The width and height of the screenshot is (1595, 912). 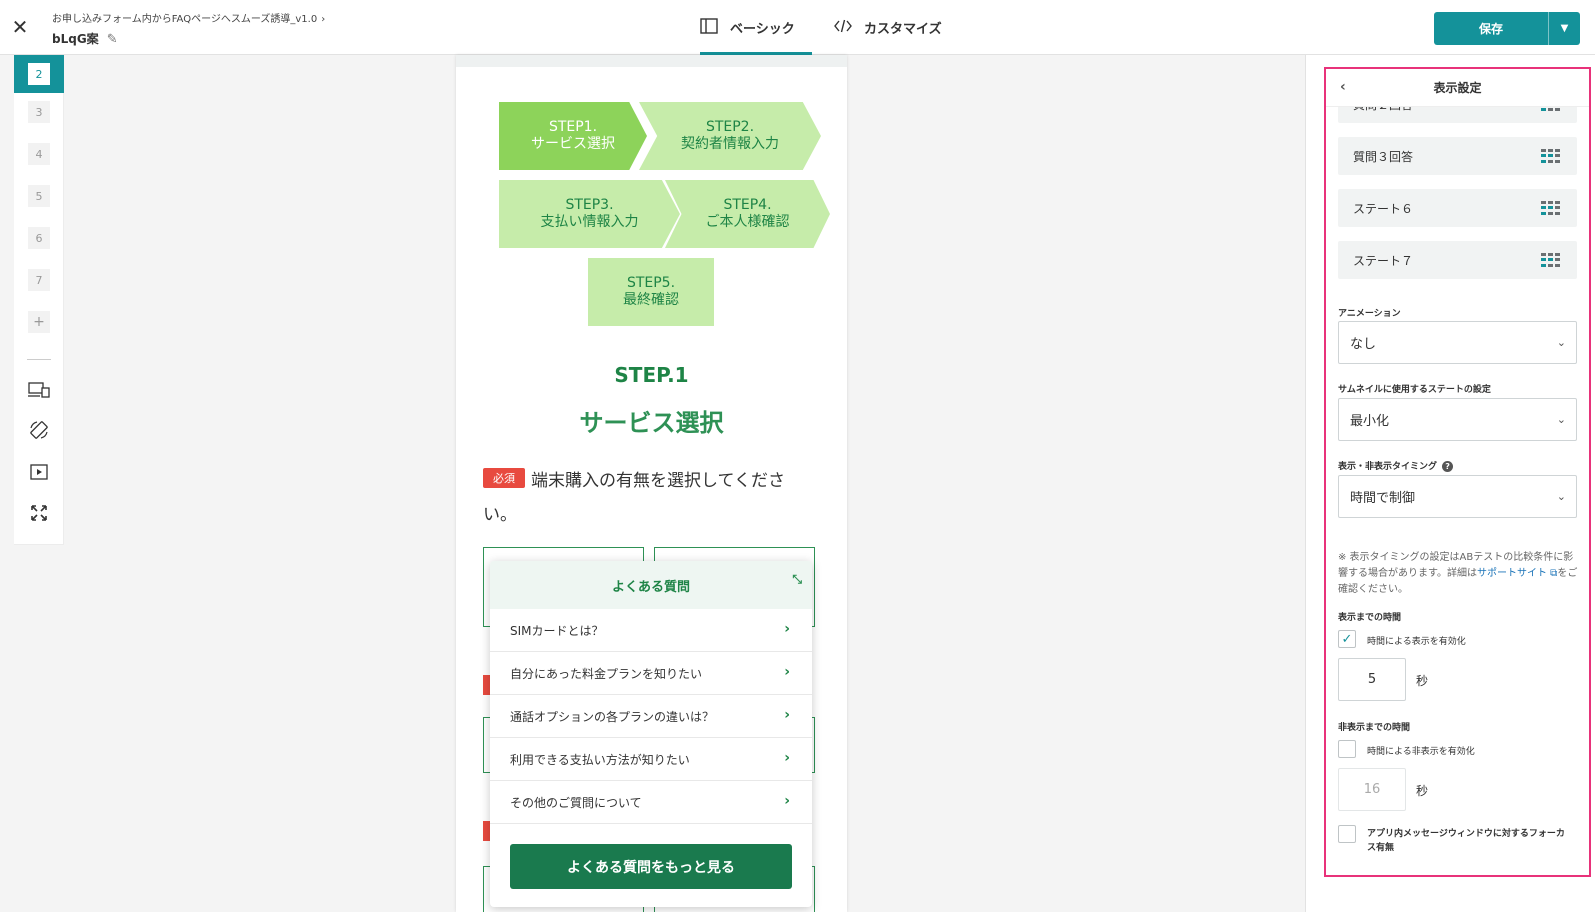 What do you see at coordinates (75, 39) in the screenshot?
I see `project-name-label: bLqG案` at bounding box center [75, 39].